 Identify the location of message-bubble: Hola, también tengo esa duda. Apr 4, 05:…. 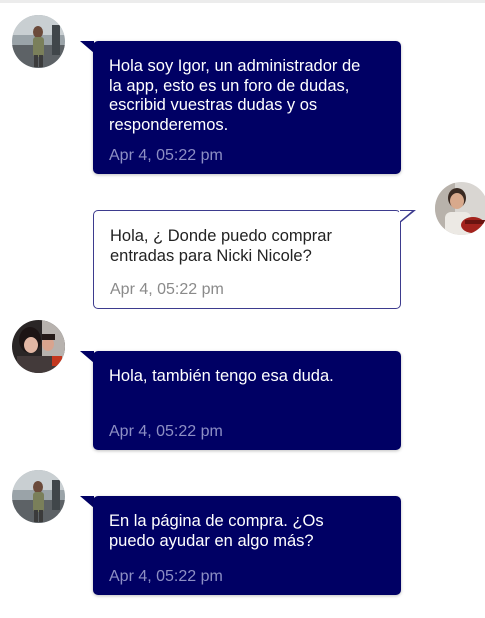
(247, 400).